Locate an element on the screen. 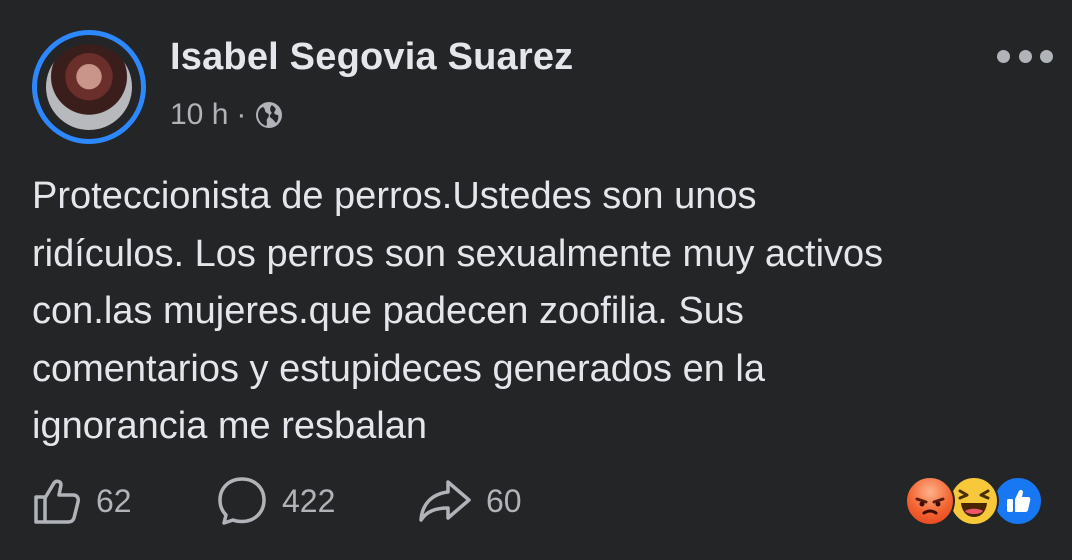 The image size is (1072, 560). thumbs-up-icon is located at coordinates (57, 501).